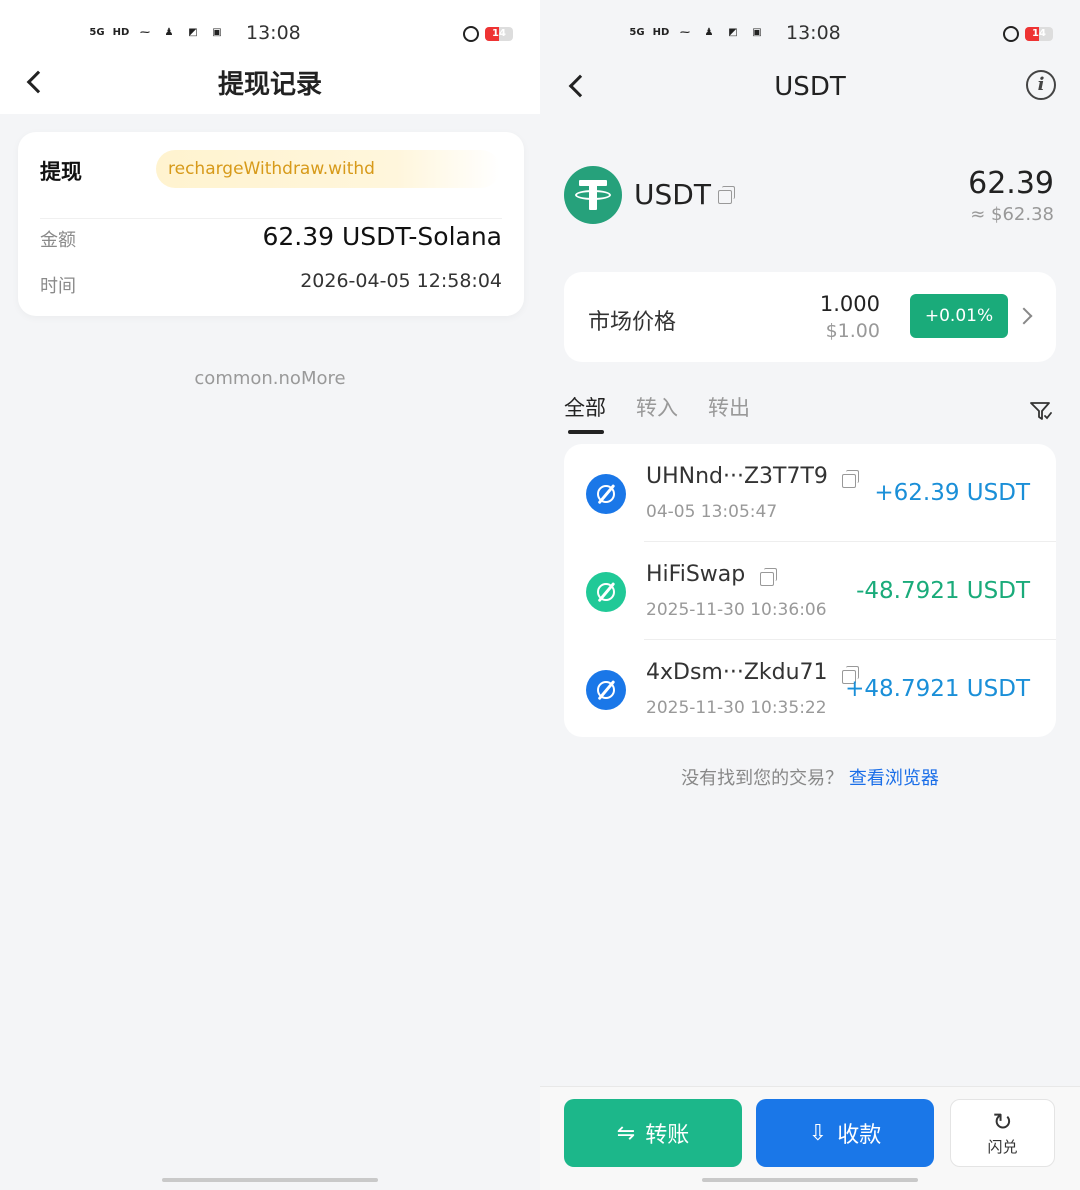 Image resolution: width=1080 pixels, height=1190 pixels. I want to click on tx-amount: +48.7921 USDT, so click(937, 689).